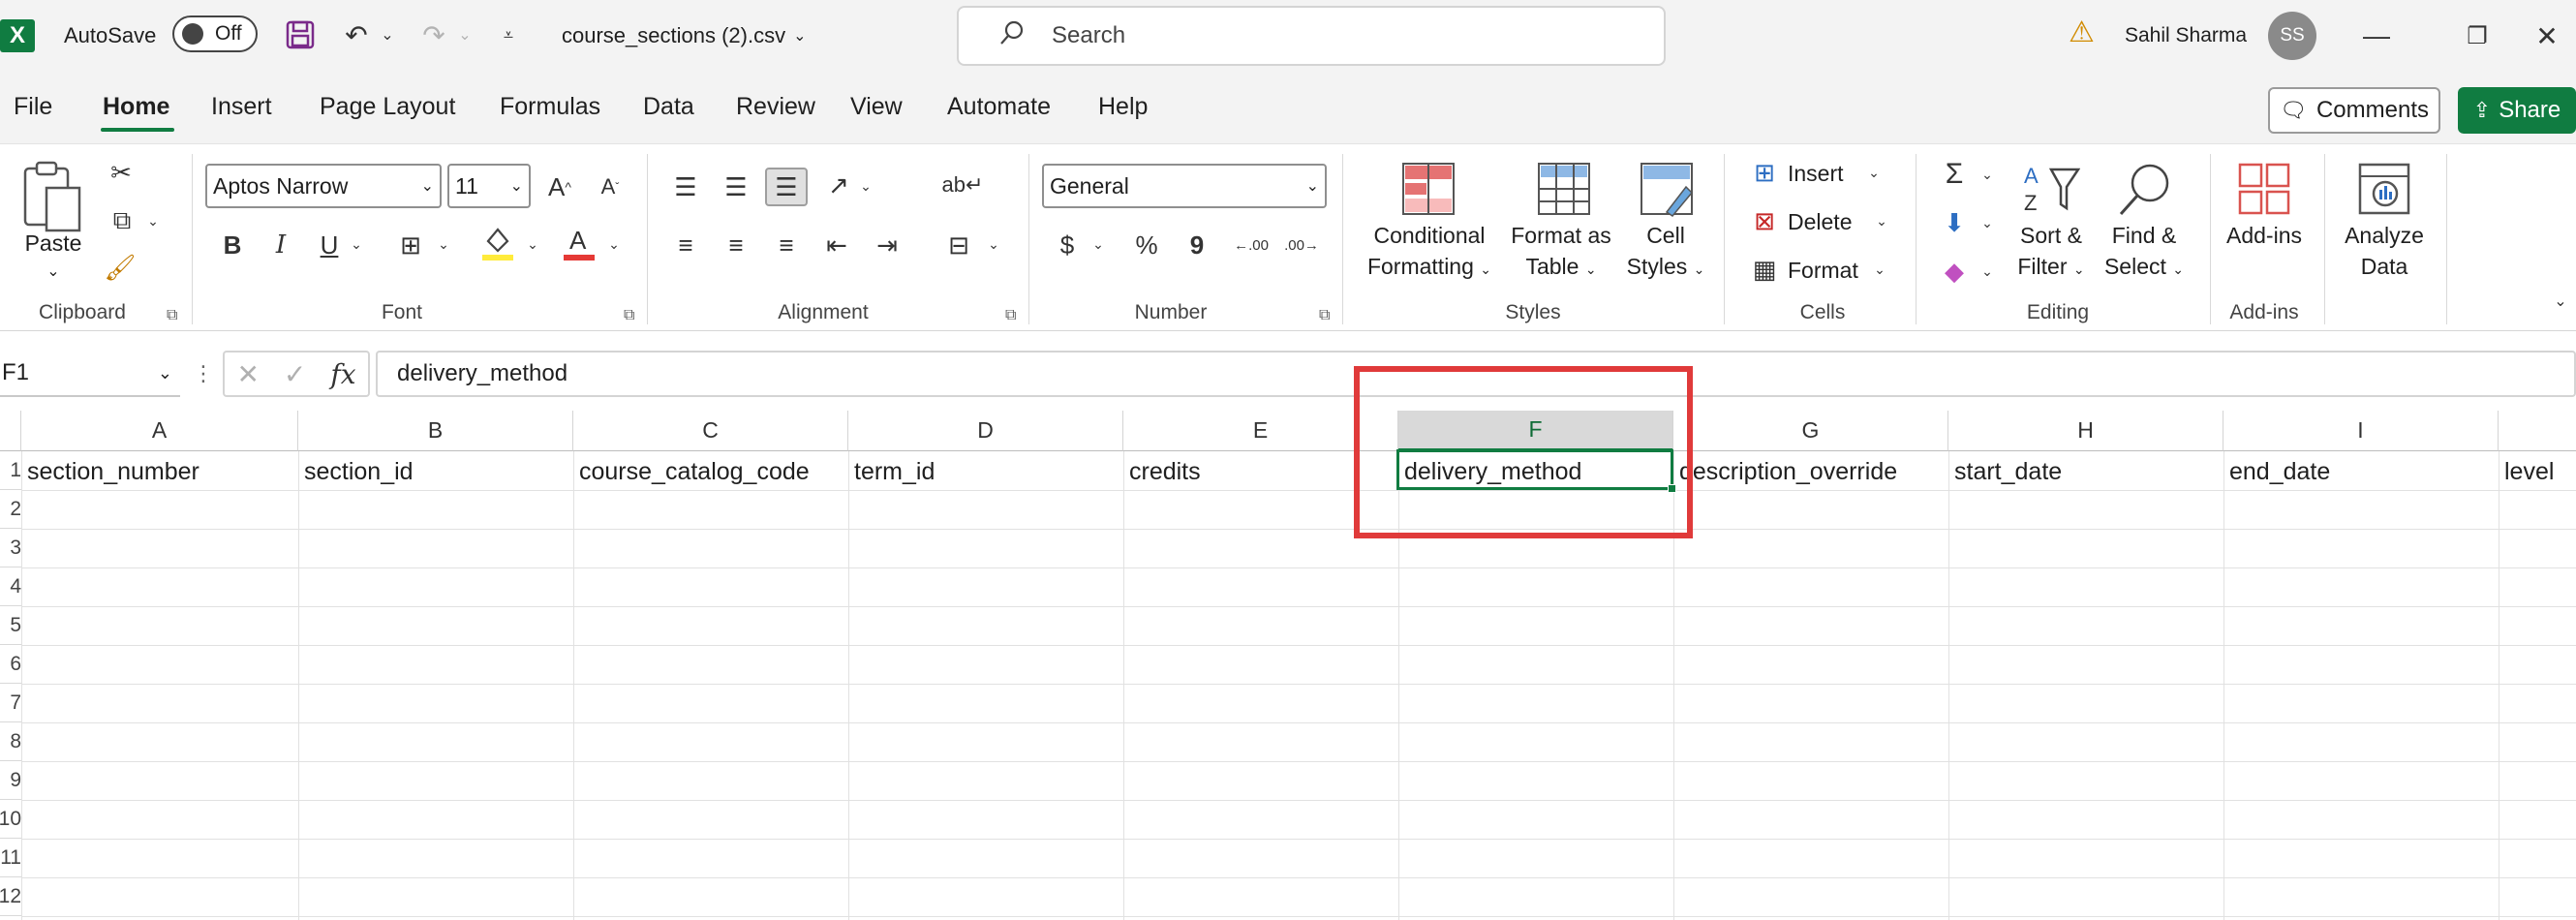  I want to click on column-header-partial, so click(2537, 431).